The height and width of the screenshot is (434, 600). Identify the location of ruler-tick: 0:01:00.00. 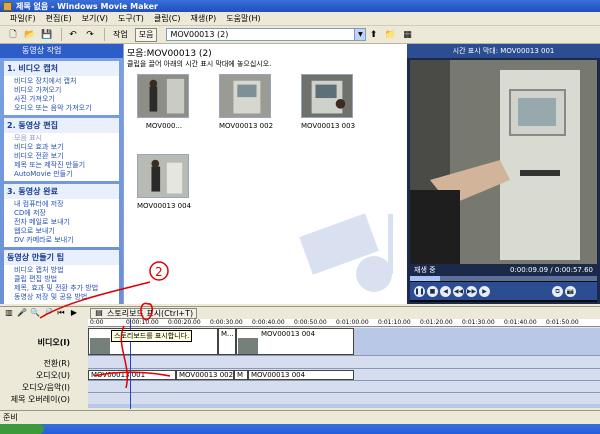
(352, 322).